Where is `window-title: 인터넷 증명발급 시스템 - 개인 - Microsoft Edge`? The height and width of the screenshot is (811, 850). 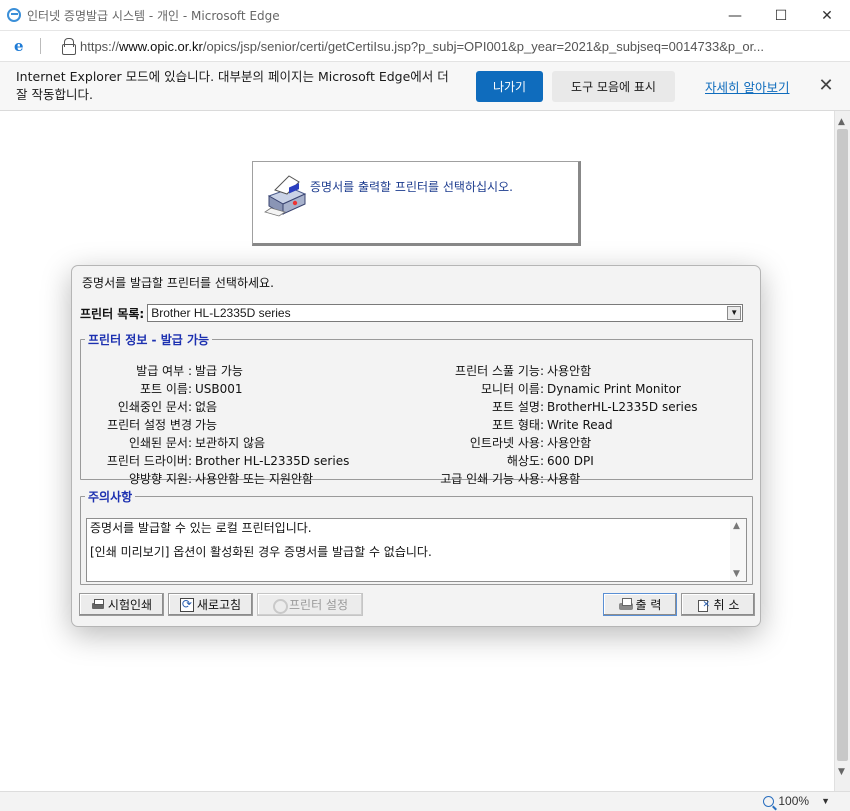 window-title: 인터넷 증명발급 시스템 - 개인 - Microsoft Edge is located at coordinates (153, 15).